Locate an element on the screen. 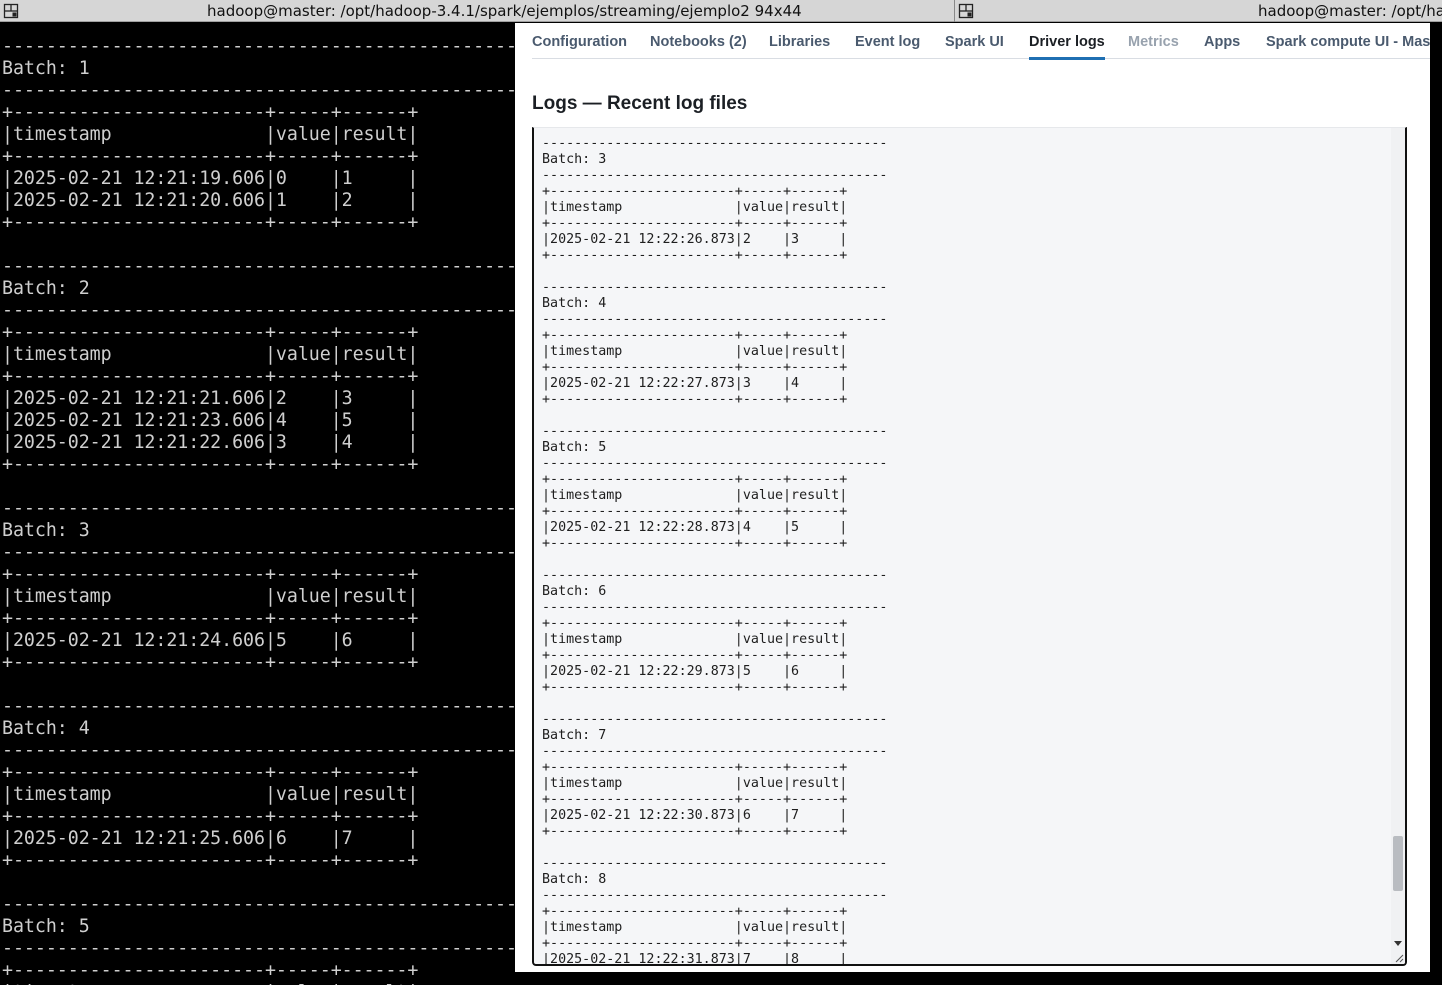  tab-spark-compute-ui: Spark compute UI - Maste is located at coordinates (1348, 41).